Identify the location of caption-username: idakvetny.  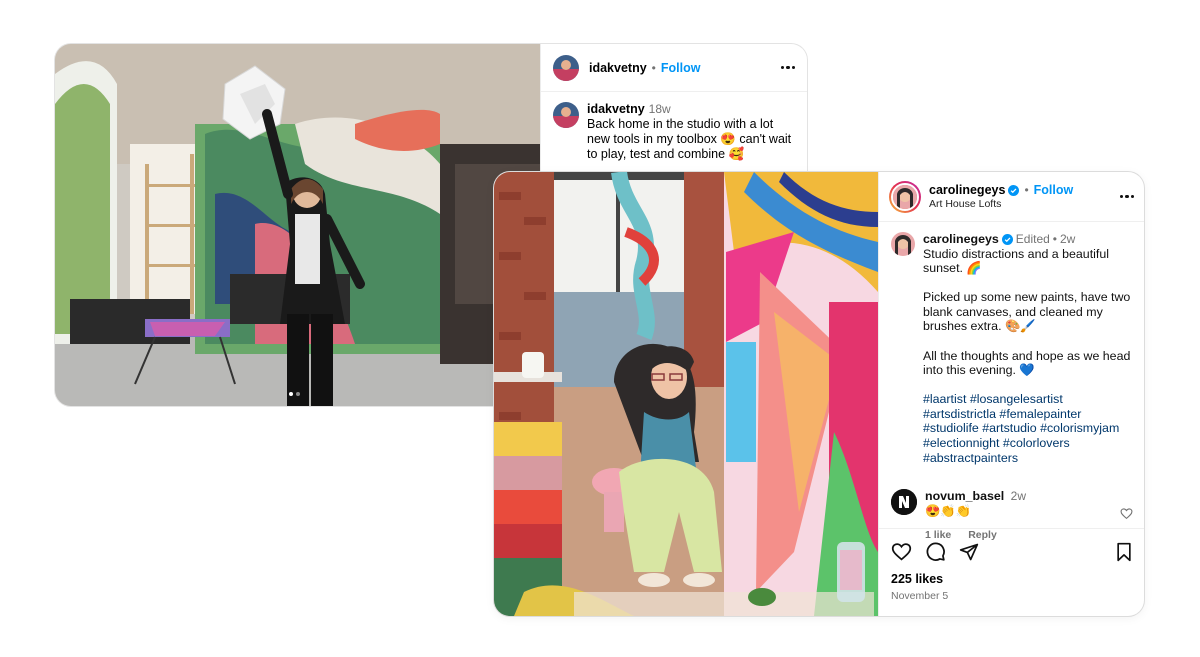
(616, 109).